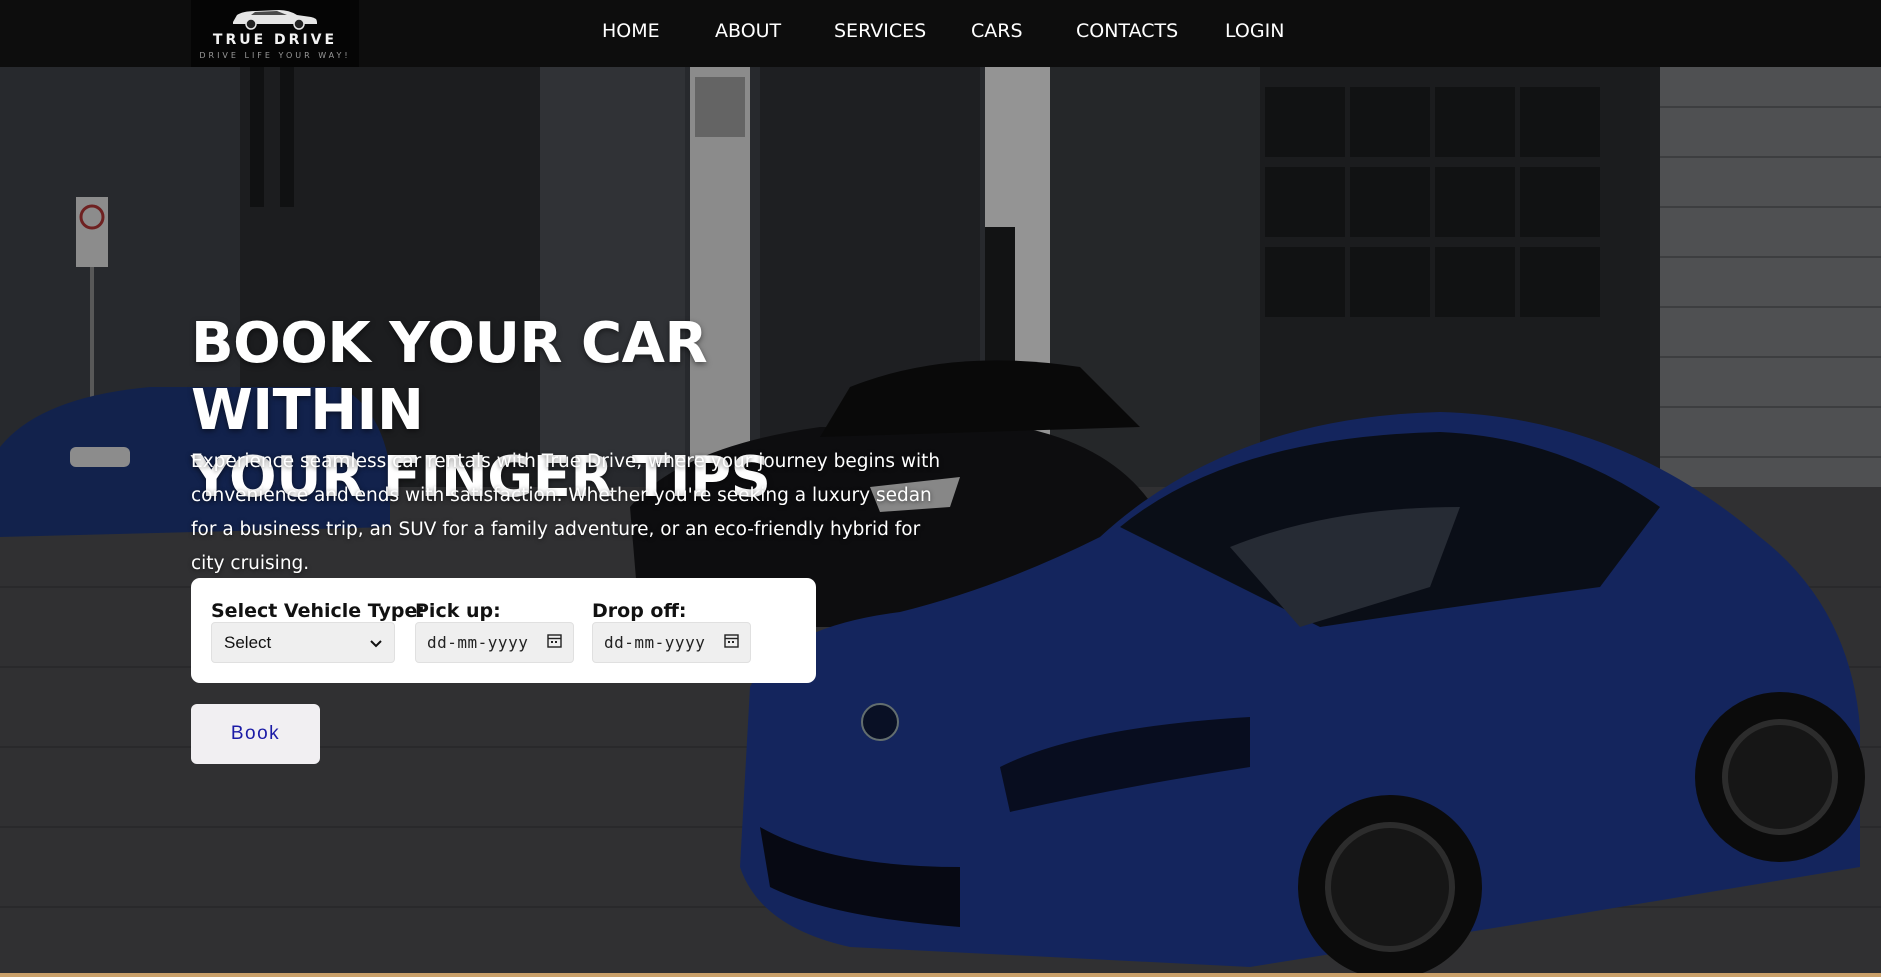  I want to click on dropoff-date-placeholder: dd-mm-yyyy, so click(655, 642).